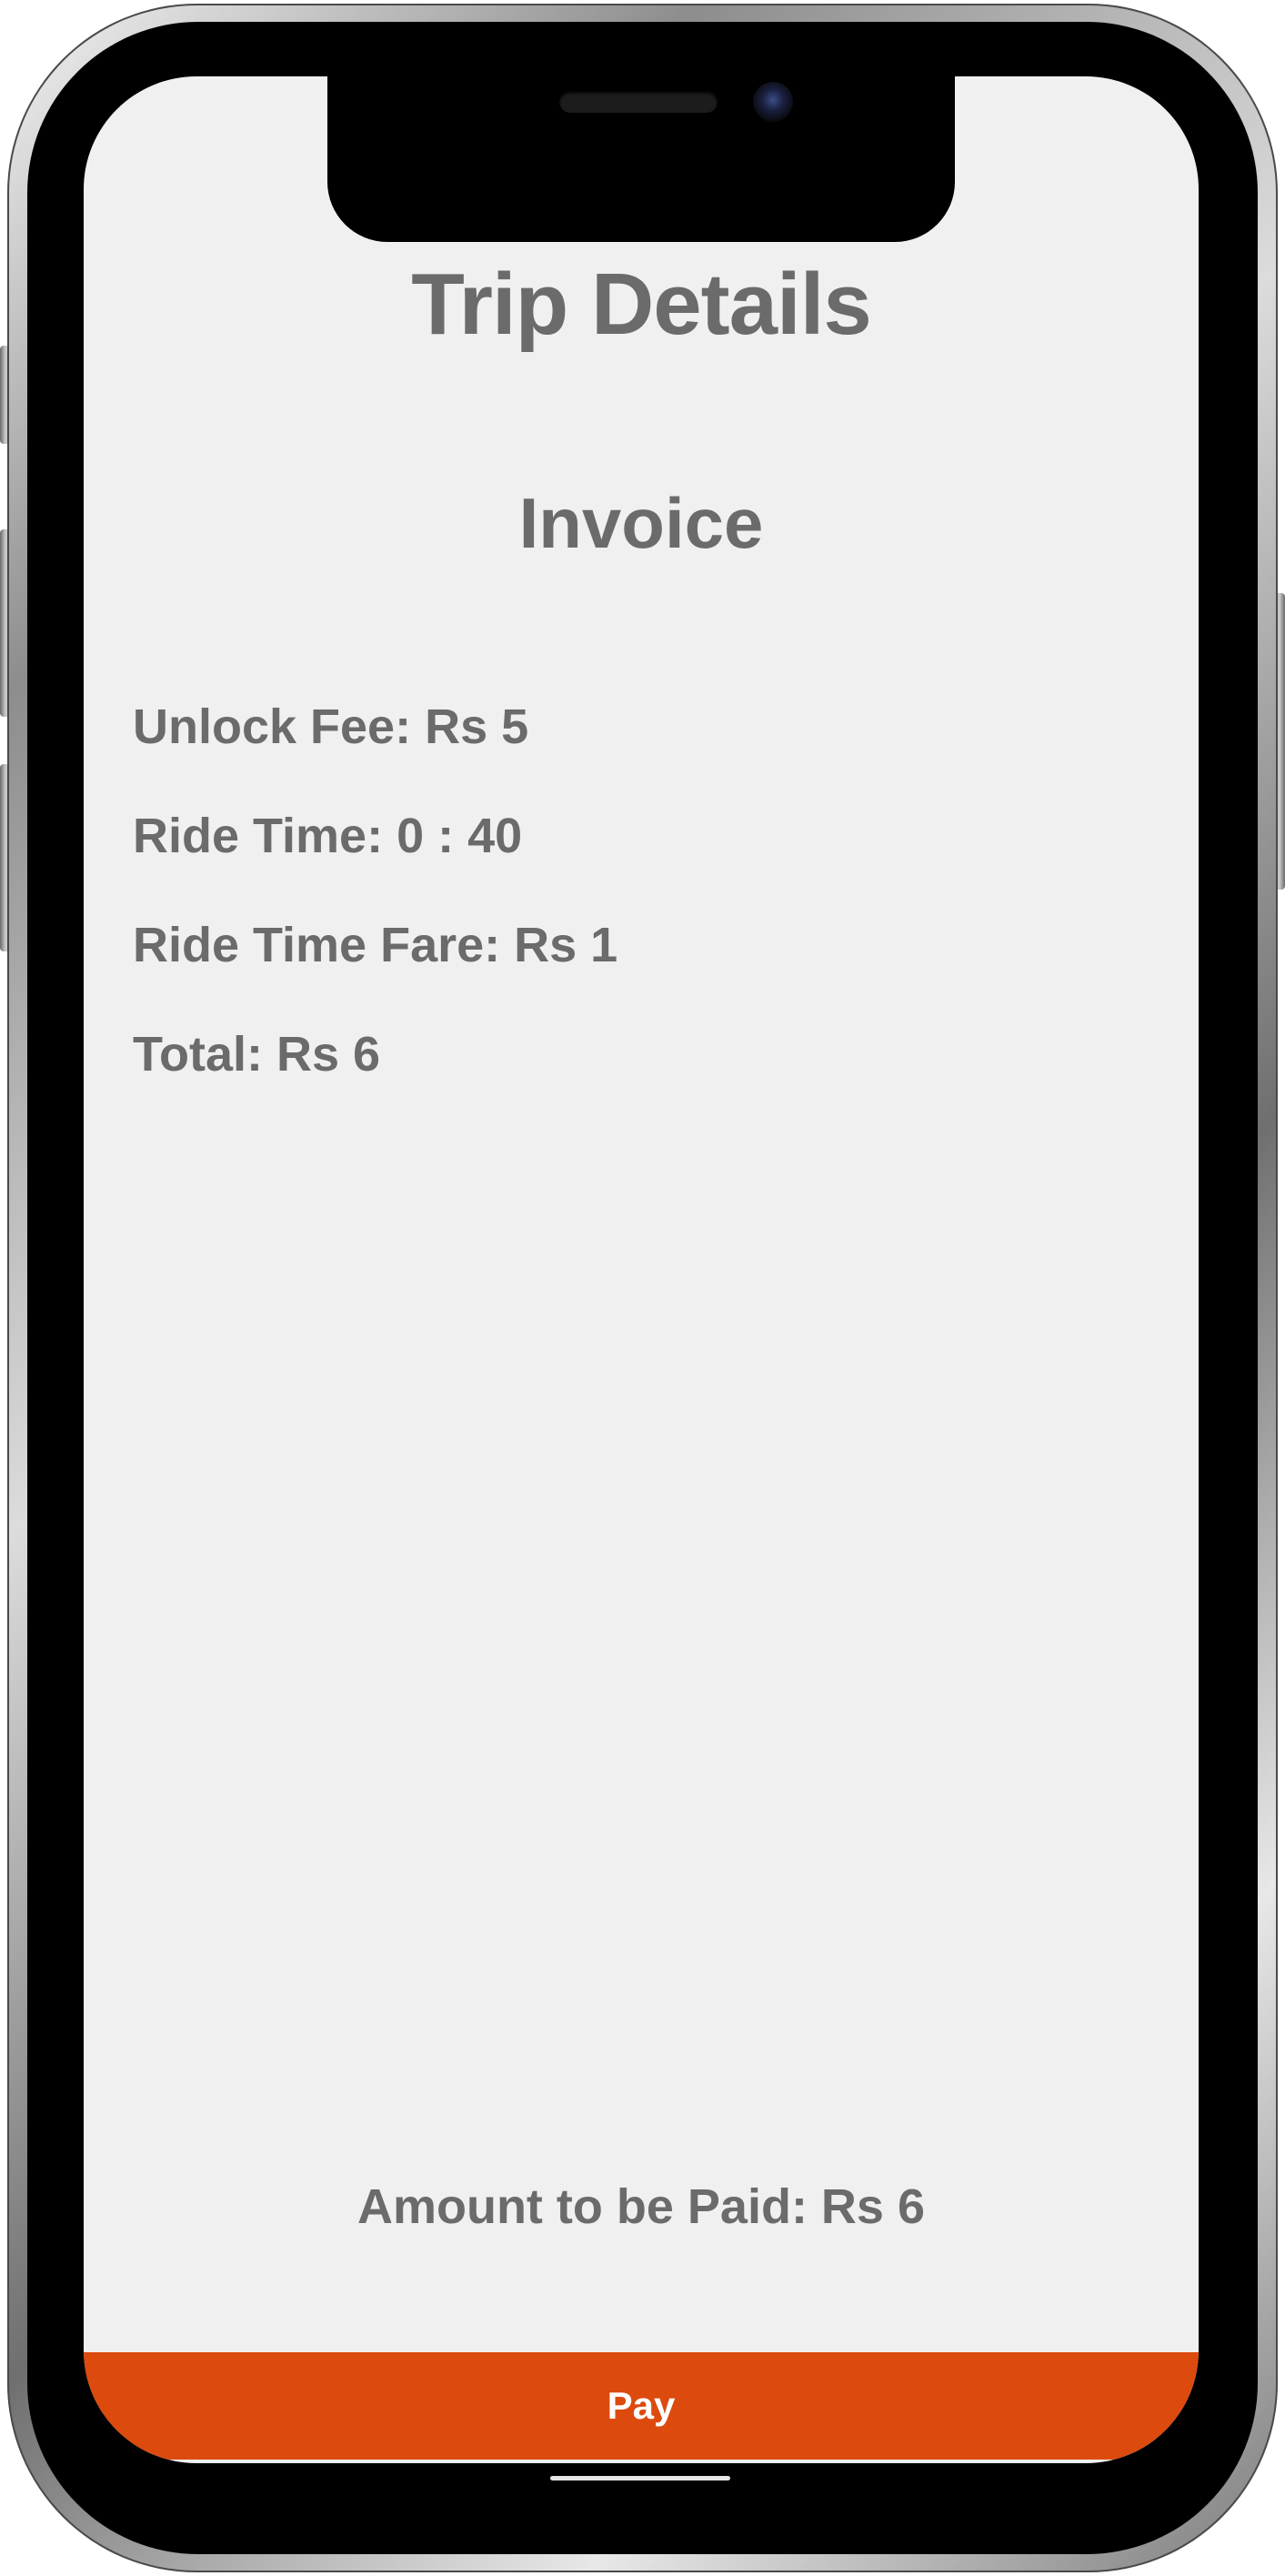 This screenshot has height=2576, width=1285. Describe the element at coordinates (641, 159) in the screenshot. I see `notch` at that location.